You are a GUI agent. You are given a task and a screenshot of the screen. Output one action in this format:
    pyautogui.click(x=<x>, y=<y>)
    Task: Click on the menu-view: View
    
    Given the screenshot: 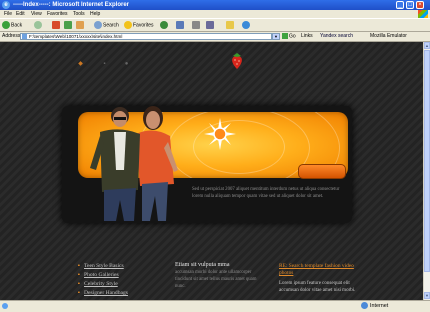 What is the action you would take?
    pyautogui.click(x=36, y=14)
    